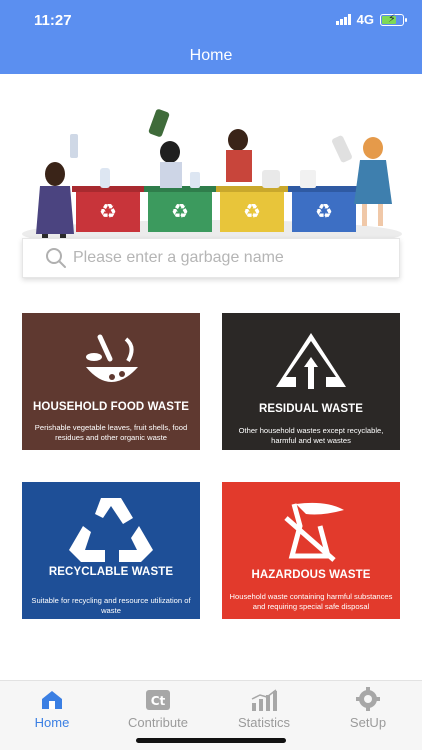 This screenshot has width=422, height=750. Describe the element at coordinates (311, 532) in the screenshot. I see `hazardous-waste-icon` at that location.